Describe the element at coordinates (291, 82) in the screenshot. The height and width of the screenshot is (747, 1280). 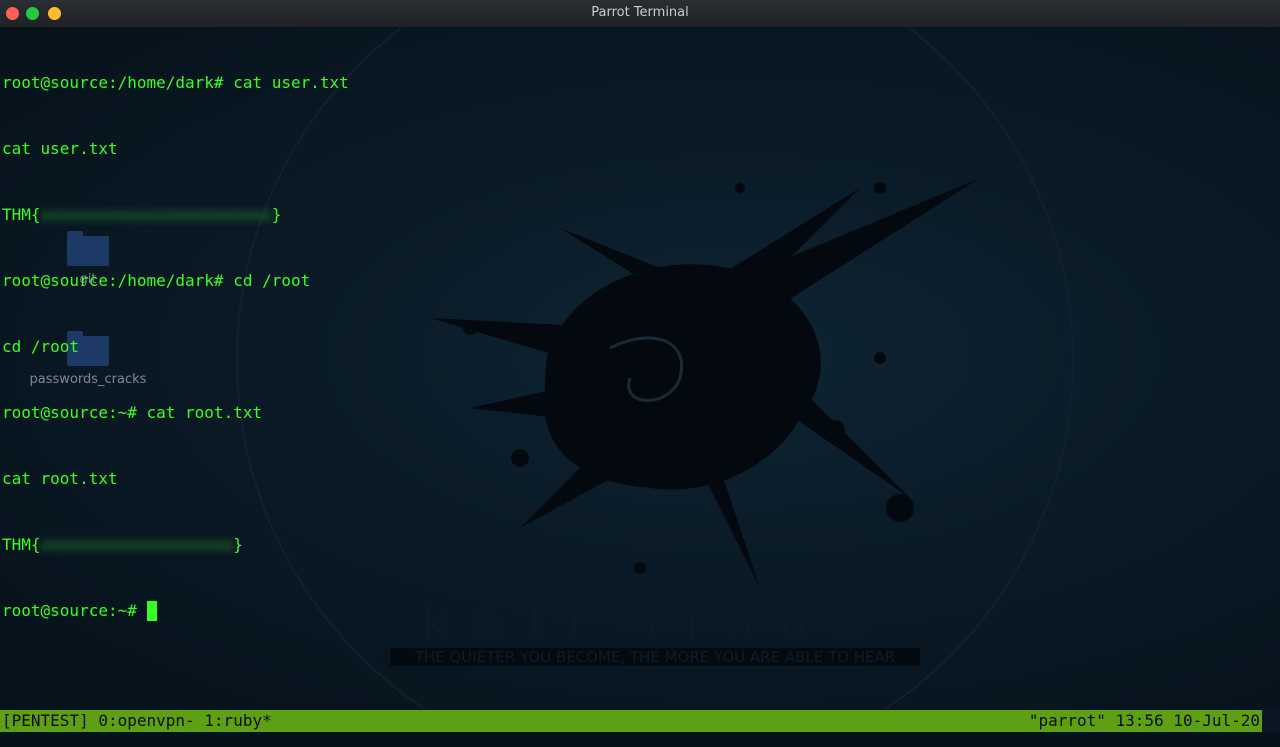
I see `command-text: cat user.txt` at that location.